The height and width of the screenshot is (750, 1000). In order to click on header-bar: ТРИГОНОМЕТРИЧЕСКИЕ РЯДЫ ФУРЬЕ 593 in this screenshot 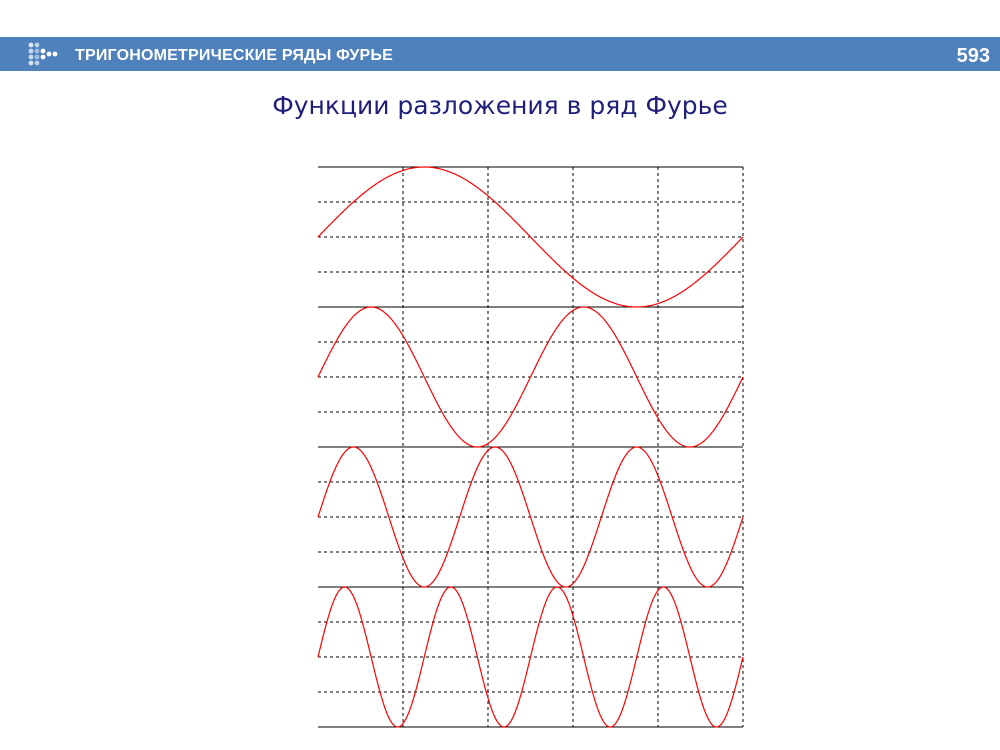, I will do `click(500, 54)`.